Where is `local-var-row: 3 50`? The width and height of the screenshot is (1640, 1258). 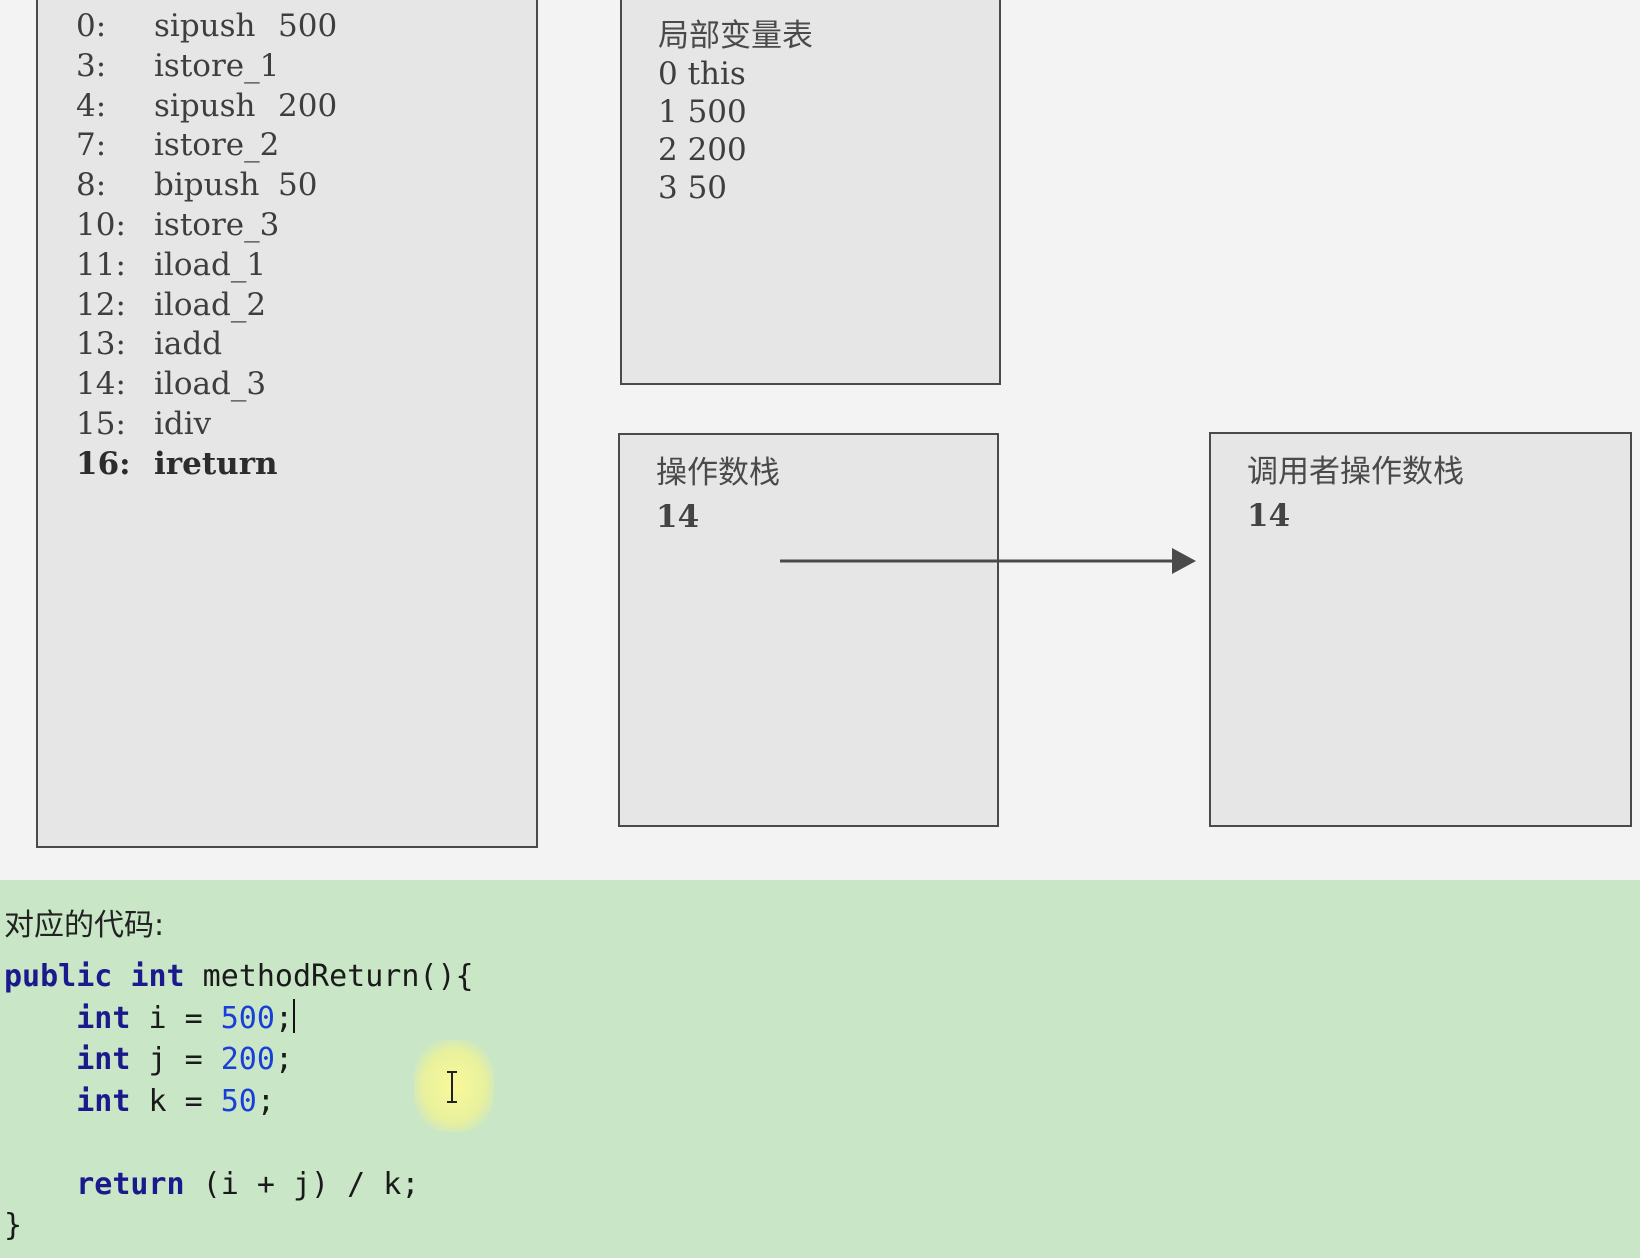 local-var-row: 3 50 is located at coordinates (693, 188).